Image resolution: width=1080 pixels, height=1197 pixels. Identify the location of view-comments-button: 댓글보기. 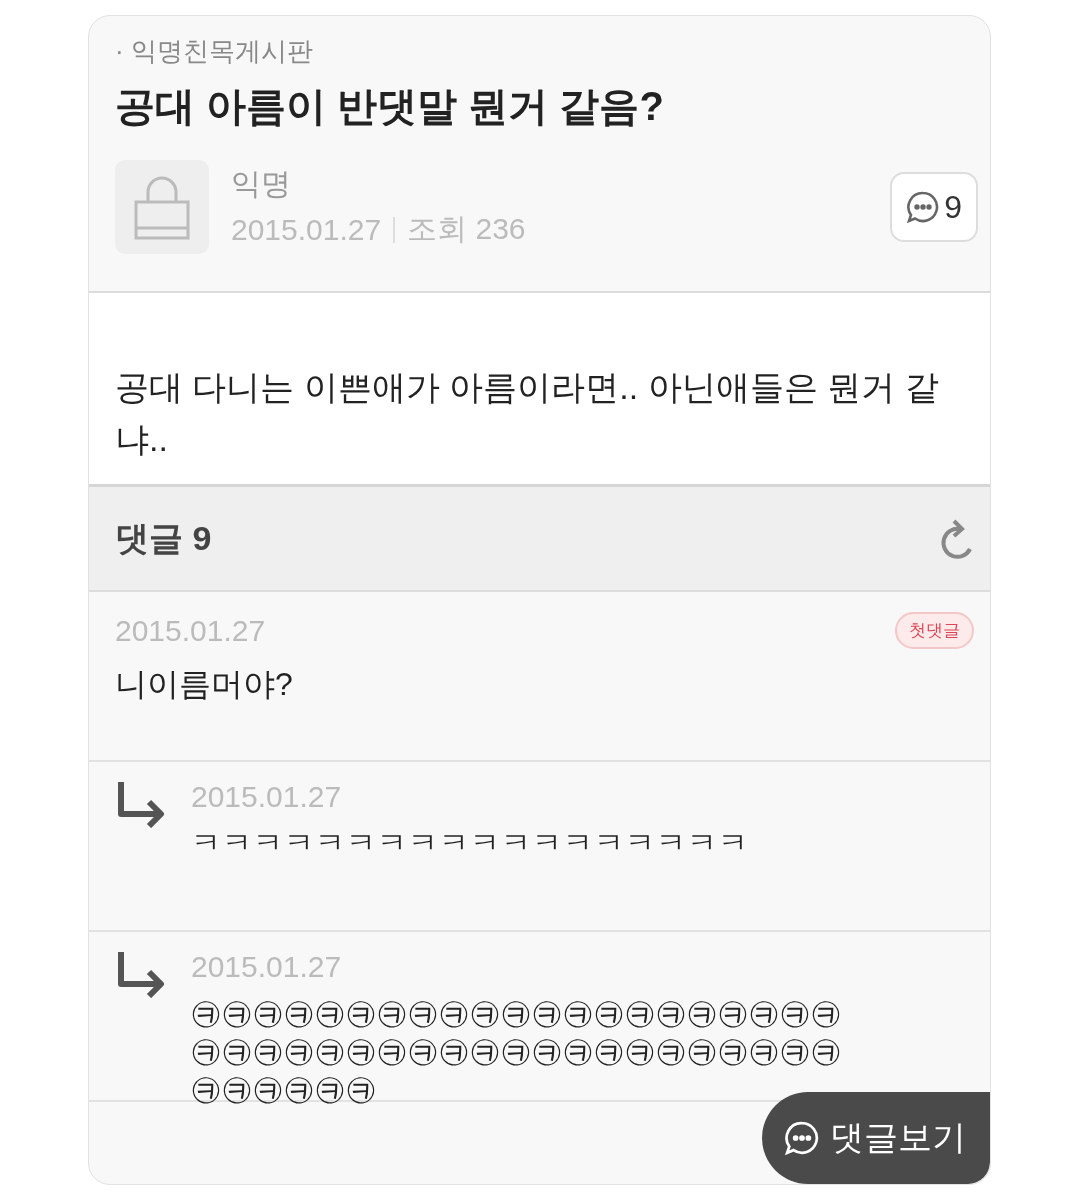
(876, 1138).